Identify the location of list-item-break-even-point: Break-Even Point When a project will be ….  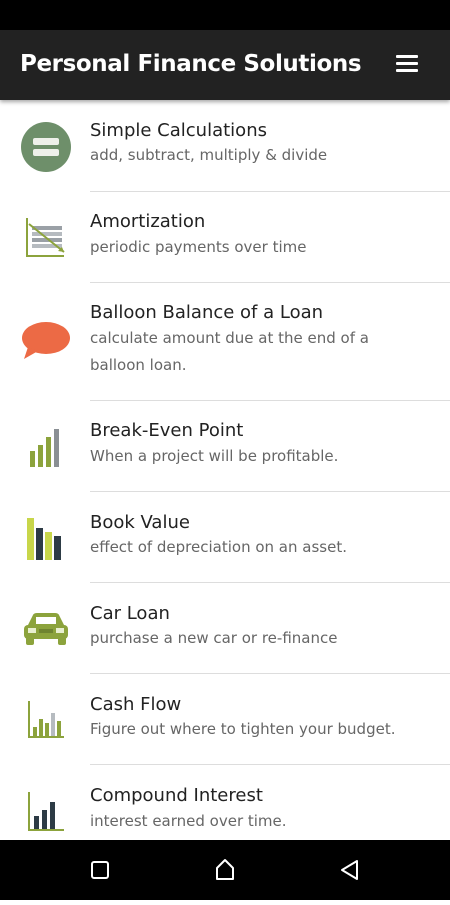
(225, 446).